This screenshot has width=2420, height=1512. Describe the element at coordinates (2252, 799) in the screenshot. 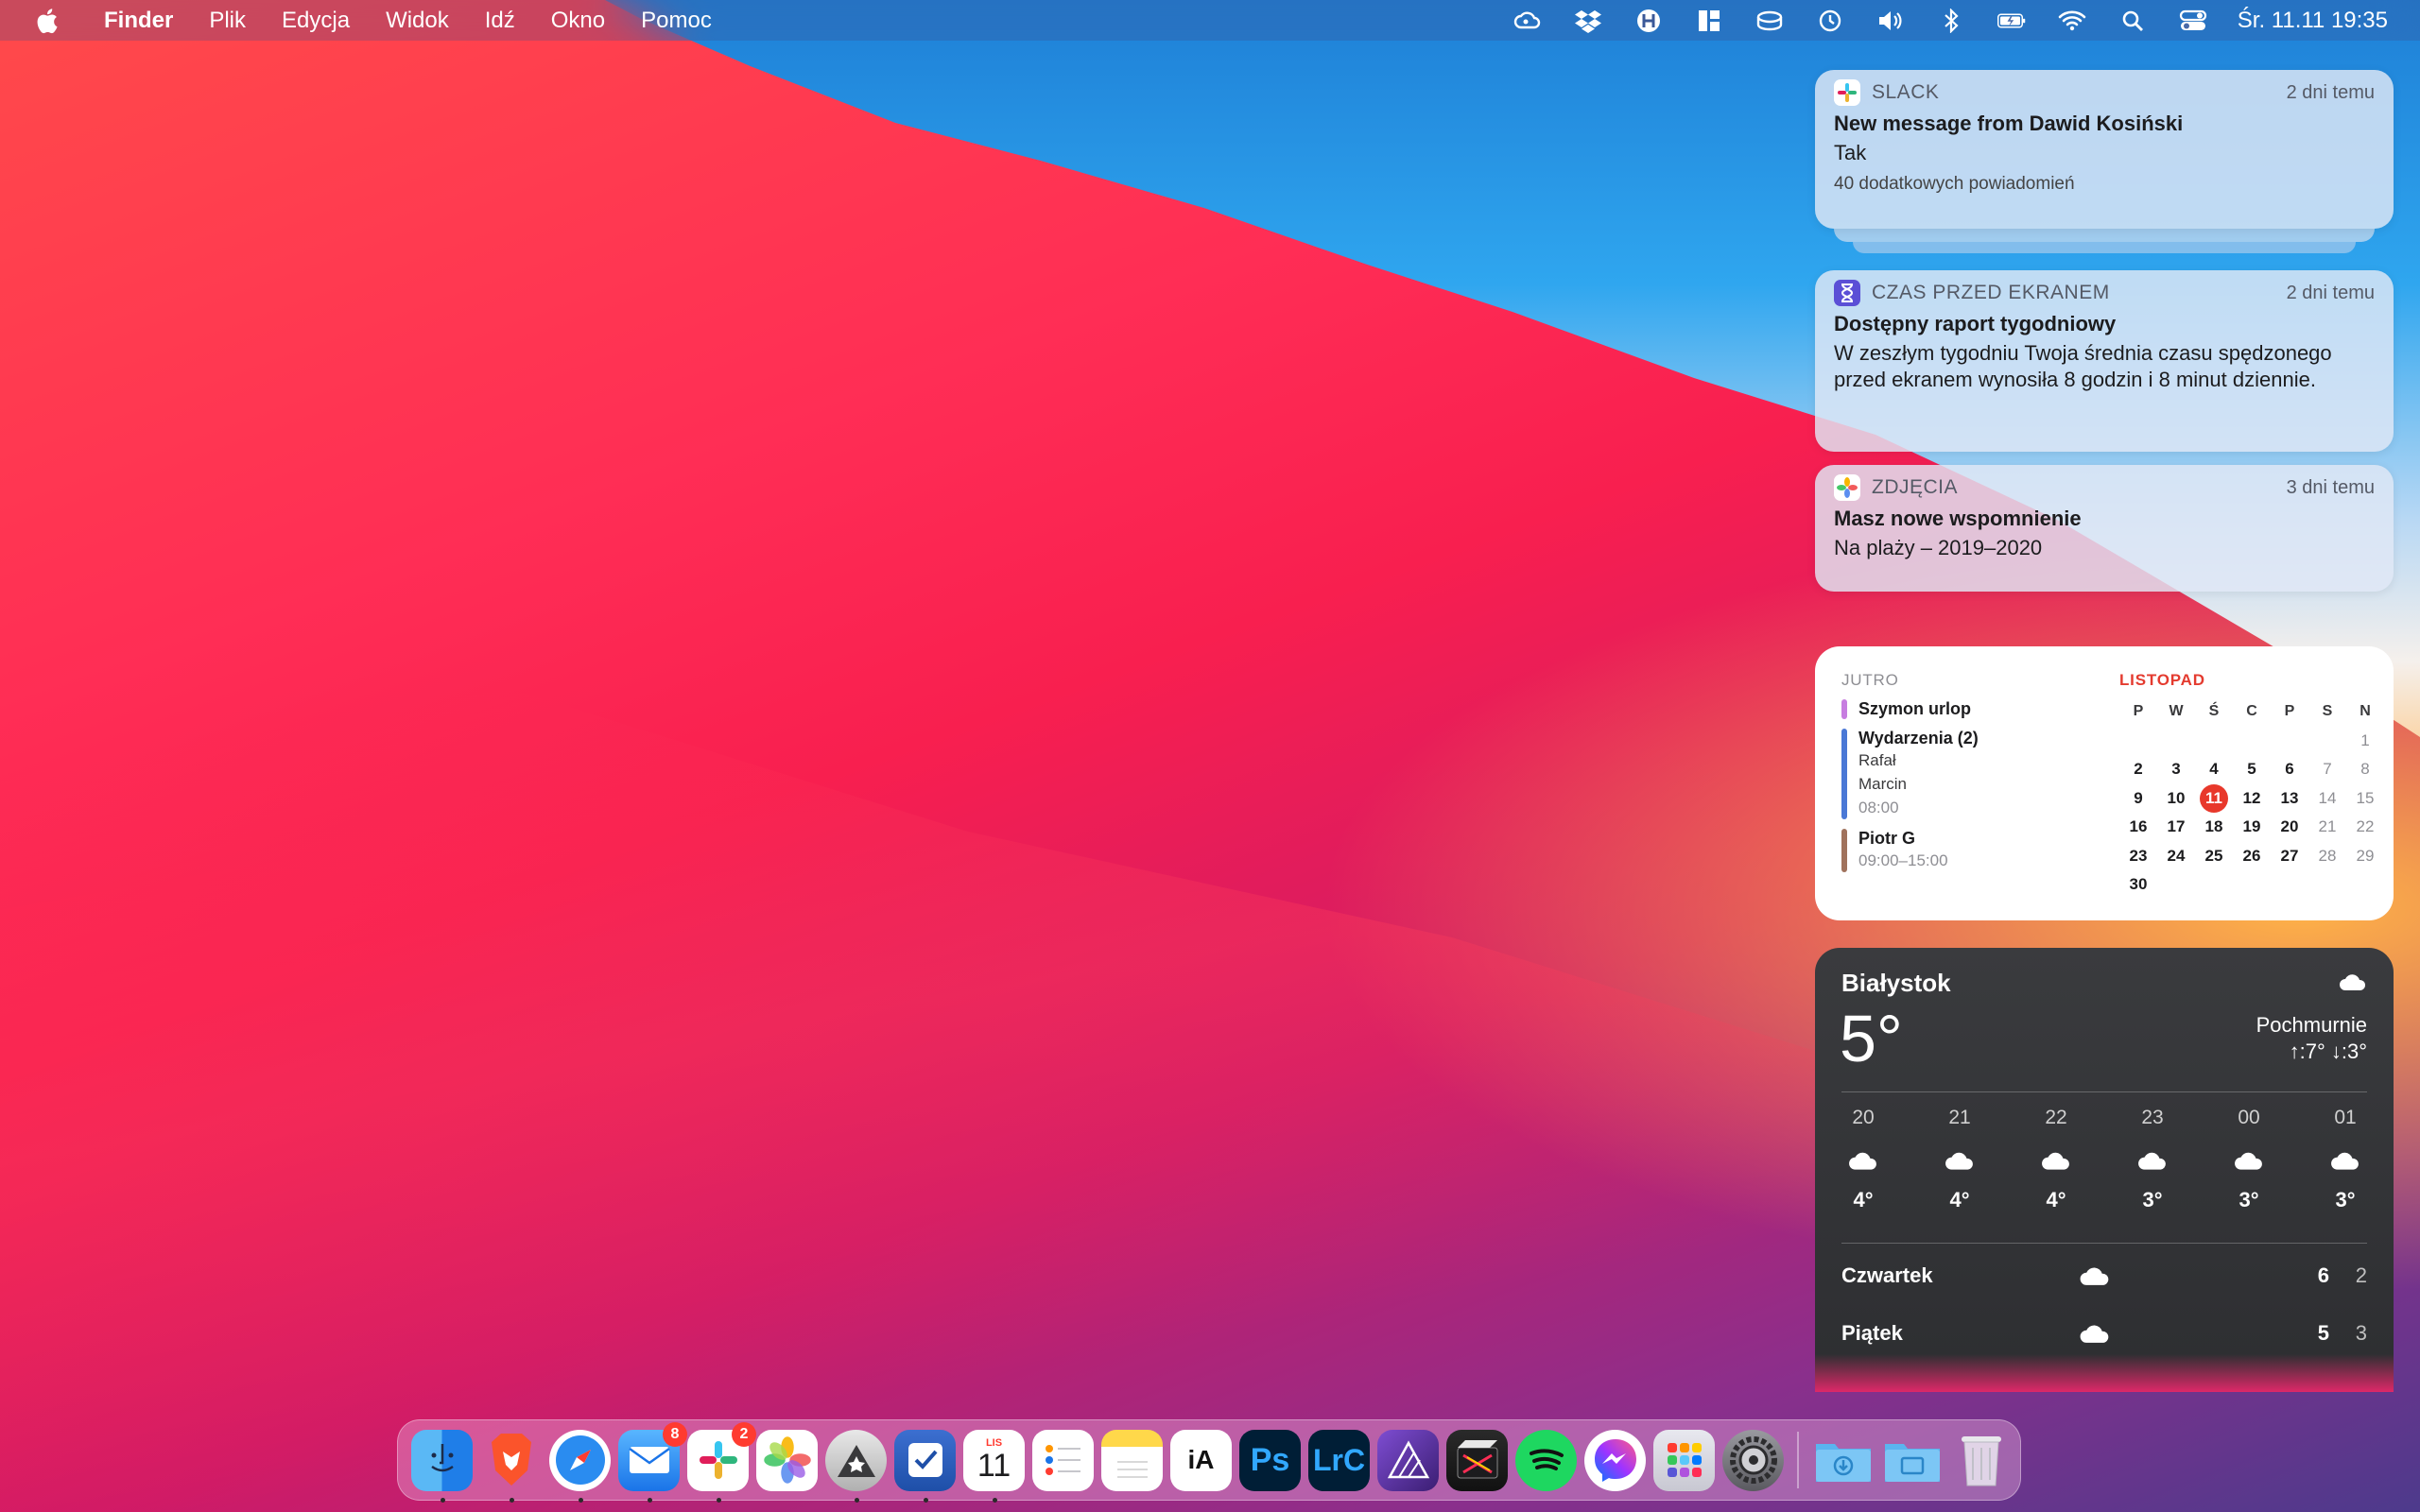

I see `calendar-day: 12` at that location.